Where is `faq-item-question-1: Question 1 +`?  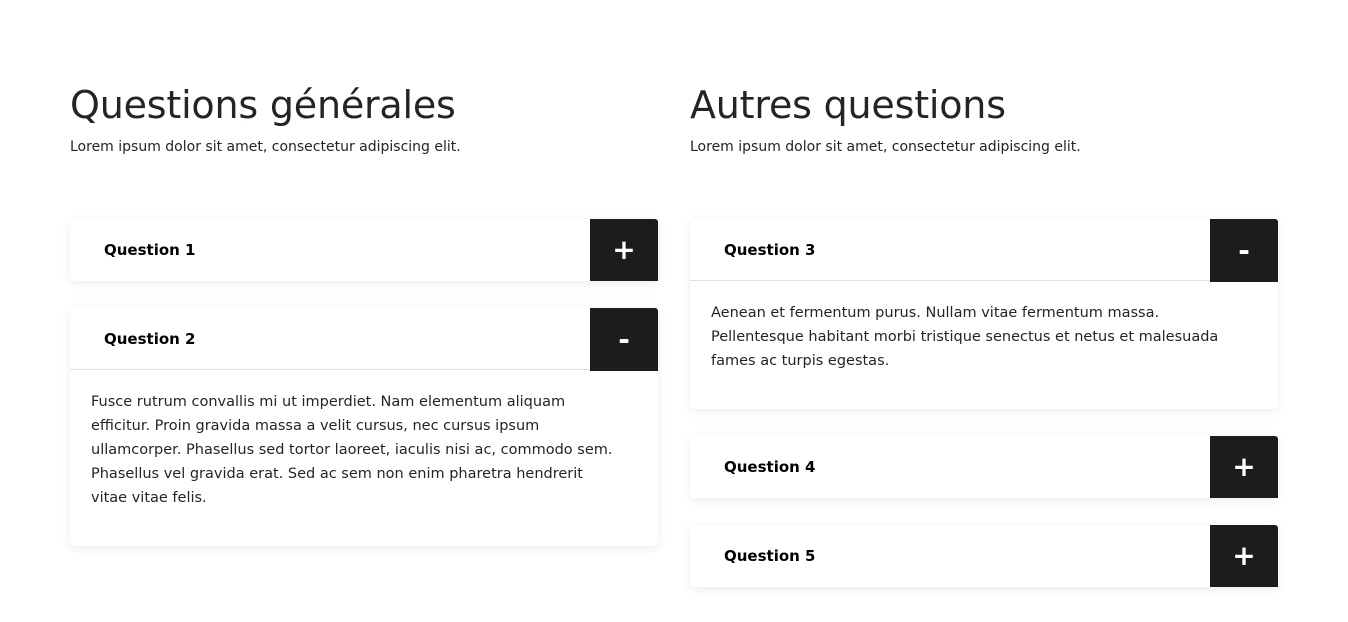
faq-item-question-1: Question 1 + is located at coordinates (364, 250).